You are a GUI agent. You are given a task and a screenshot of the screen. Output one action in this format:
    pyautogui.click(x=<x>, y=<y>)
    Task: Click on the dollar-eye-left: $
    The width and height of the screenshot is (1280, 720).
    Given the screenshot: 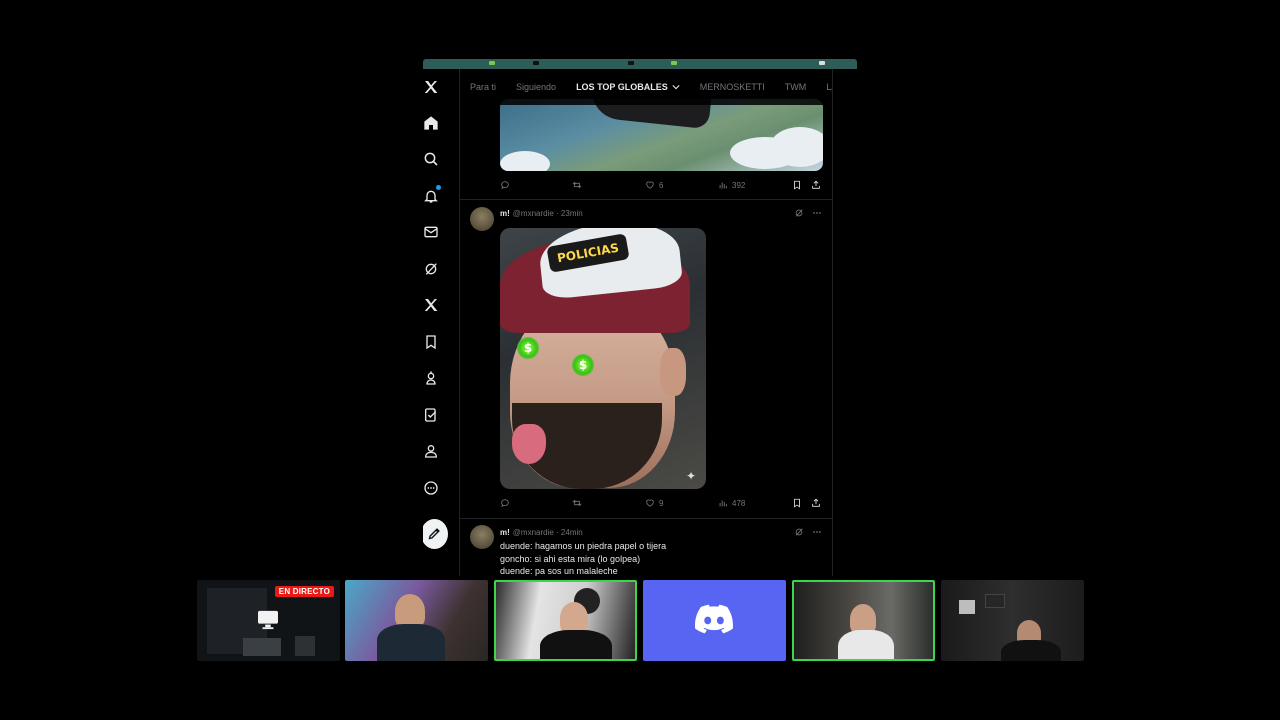 What is the action you would take?
    pyautogui.click(x=528, y=348)
    